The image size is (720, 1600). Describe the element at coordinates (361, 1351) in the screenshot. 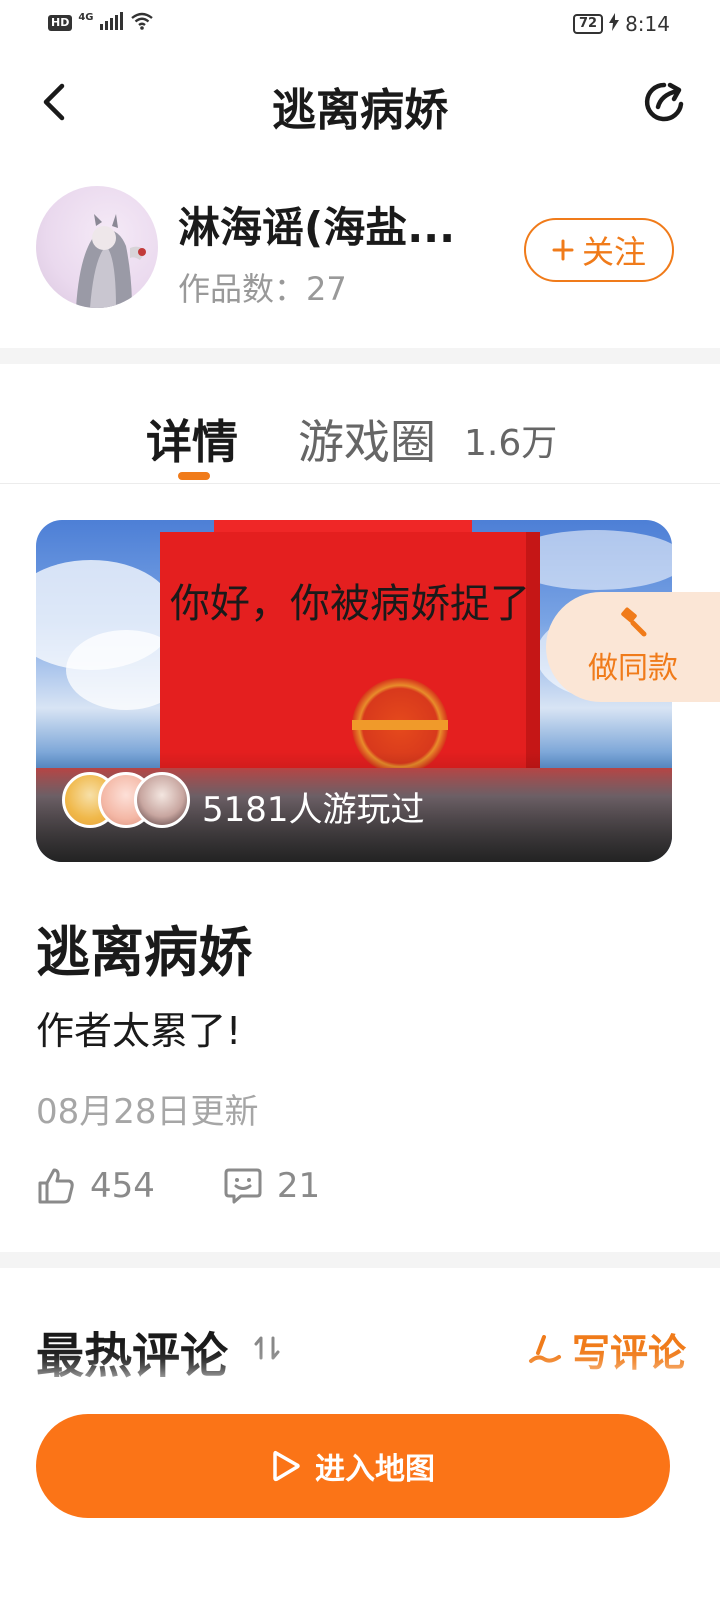

I see `hot-comments-header: 最热评论 写评论` at that location.